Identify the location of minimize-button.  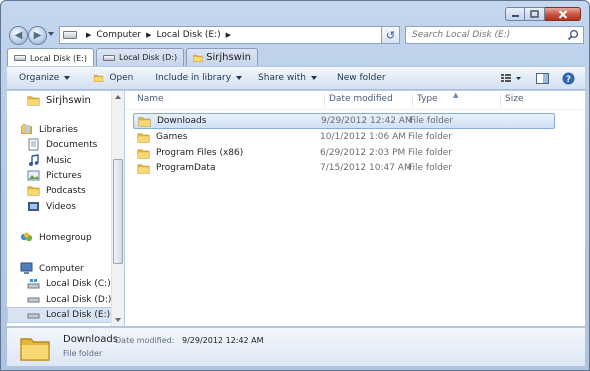
(515, 14).